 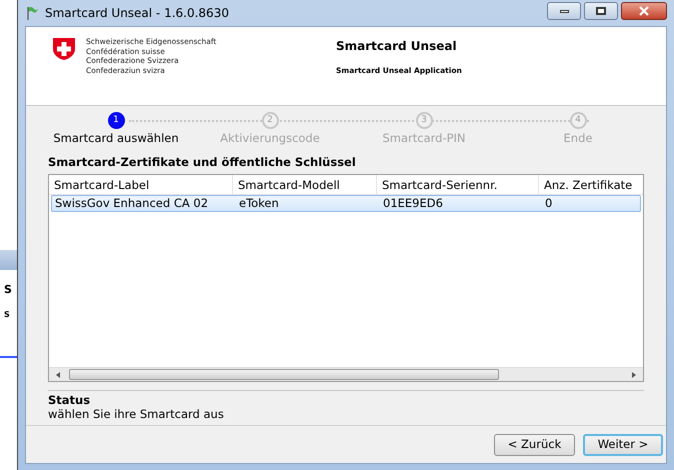 What do you see at coordinates (424, 138) in the screenshot?
I see `step-label: Smartcard-PIN` at bounding box center [424, 138].